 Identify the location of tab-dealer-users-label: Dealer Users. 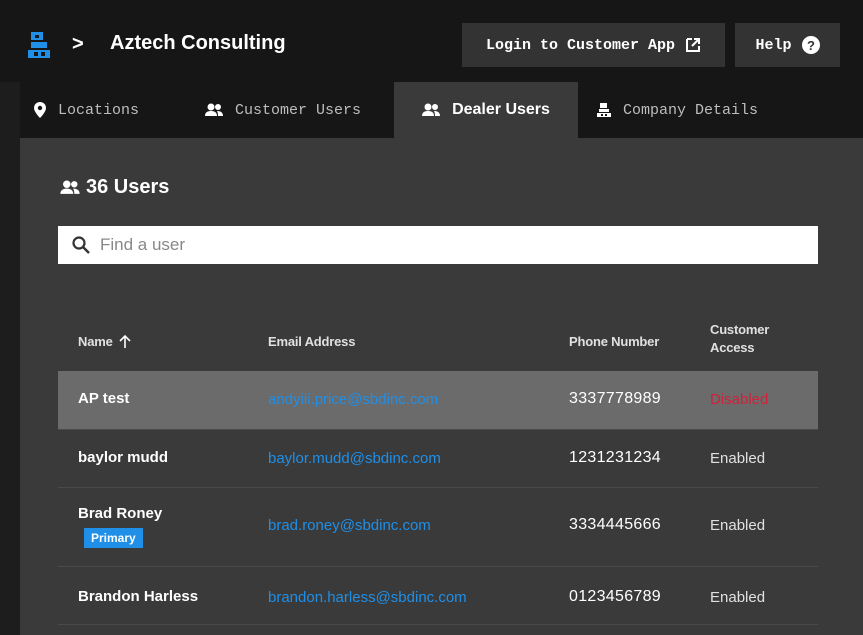
(501, 109).